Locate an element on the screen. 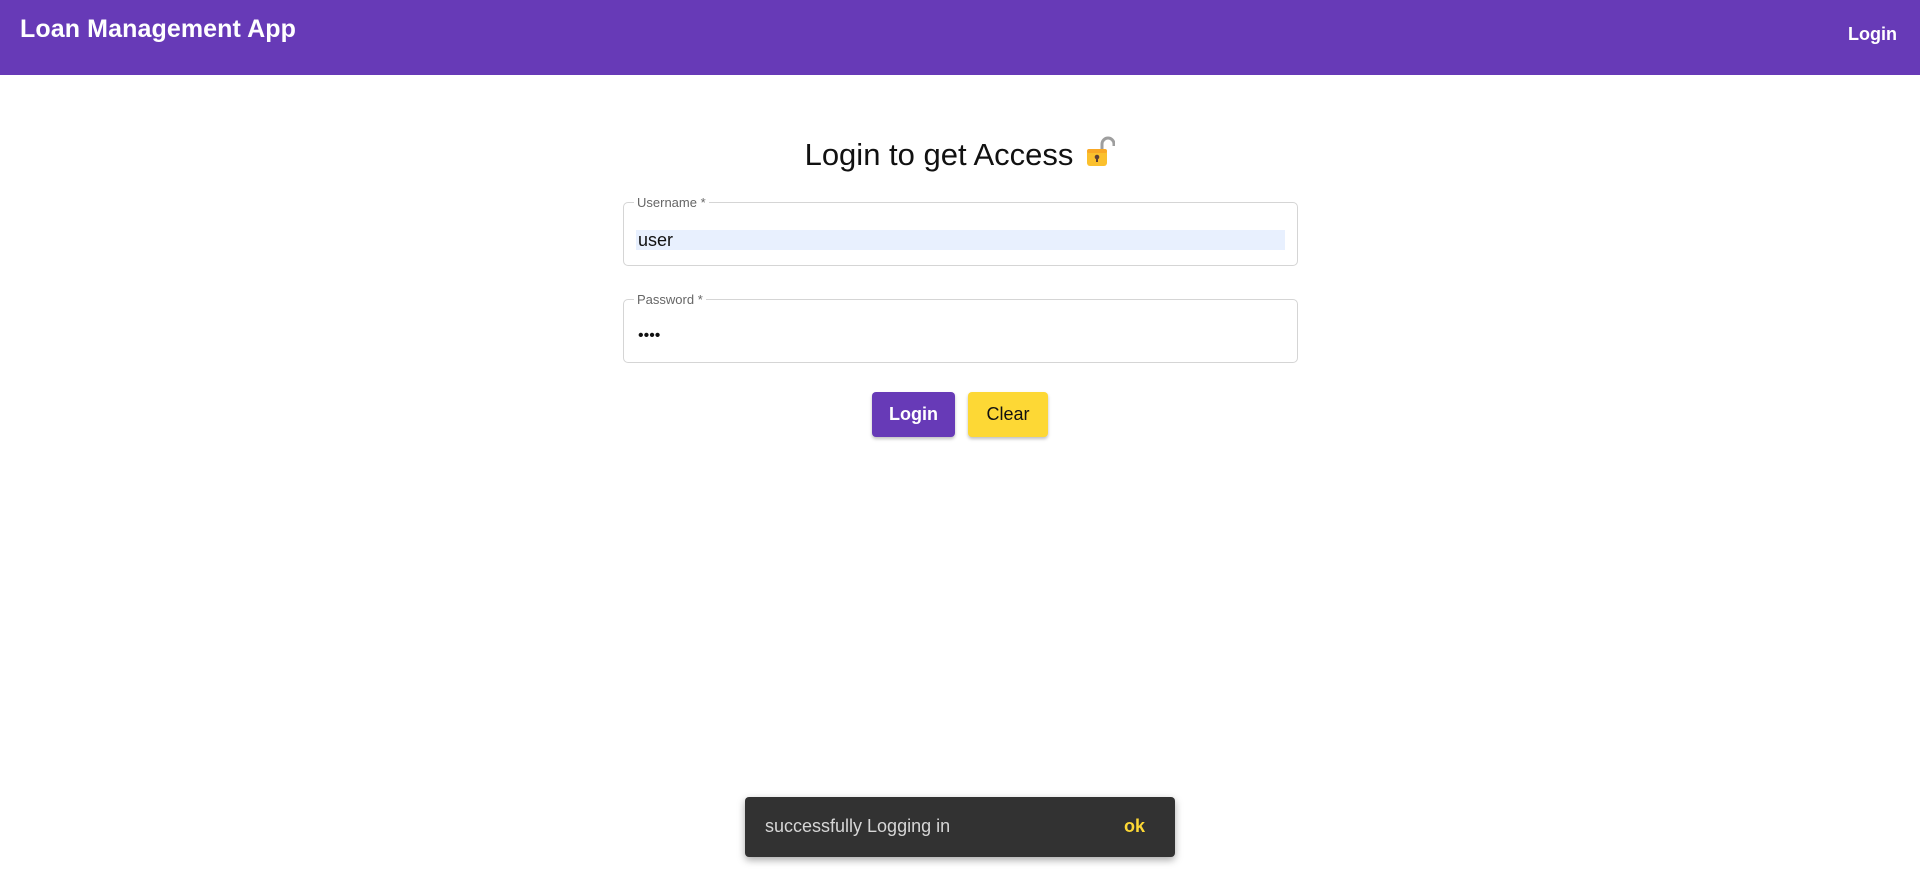  username-input: user is located at coordinates (960, 240).